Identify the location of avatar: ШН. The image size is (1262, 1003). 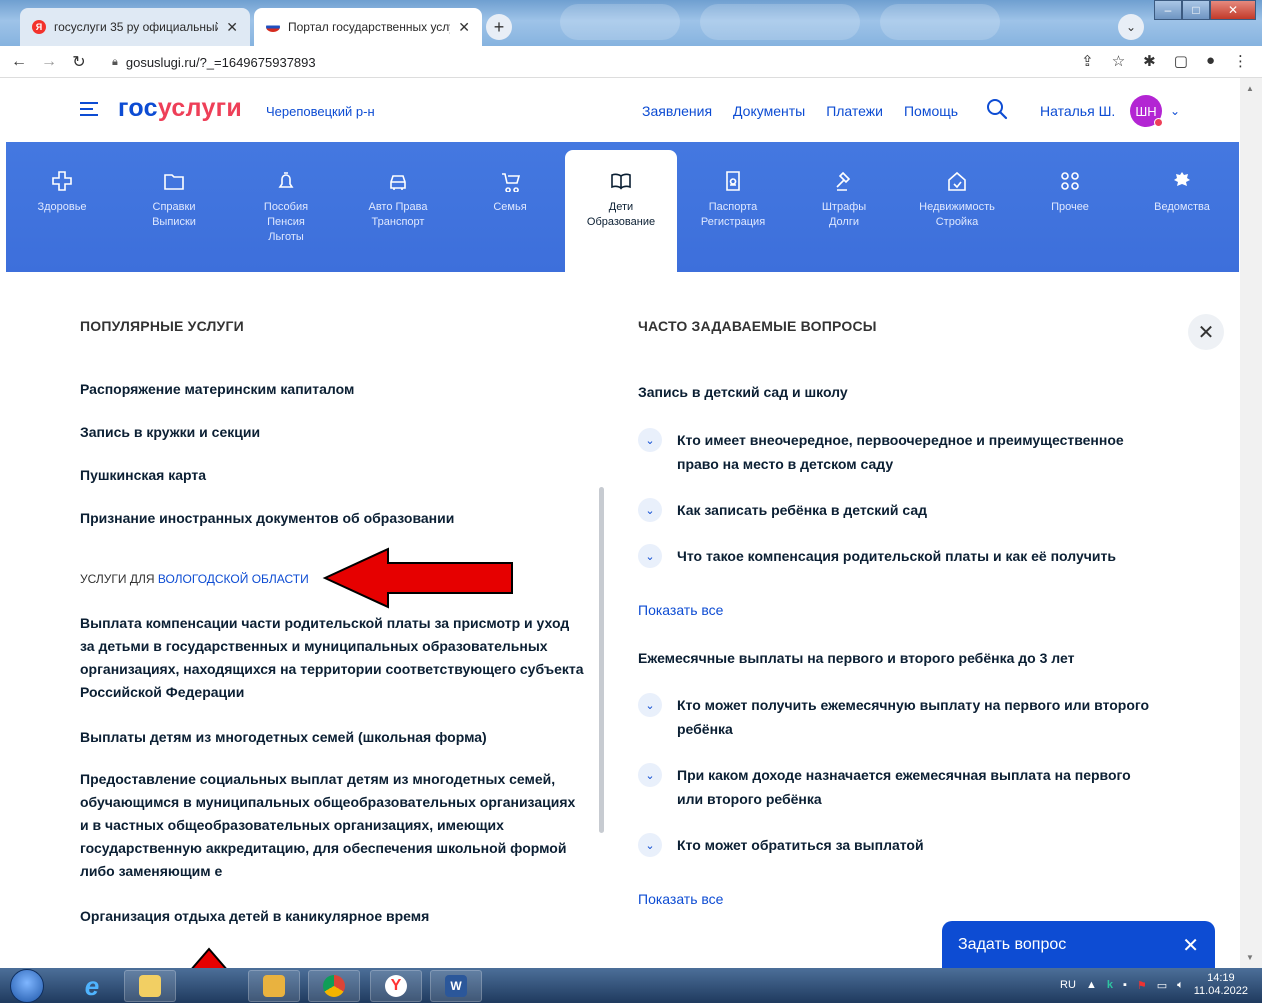
(1146, 111).